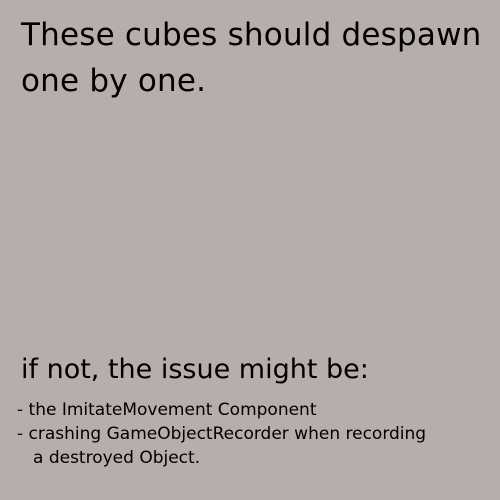  I want to click on headline-line-2: one by one., so click(114, 81).